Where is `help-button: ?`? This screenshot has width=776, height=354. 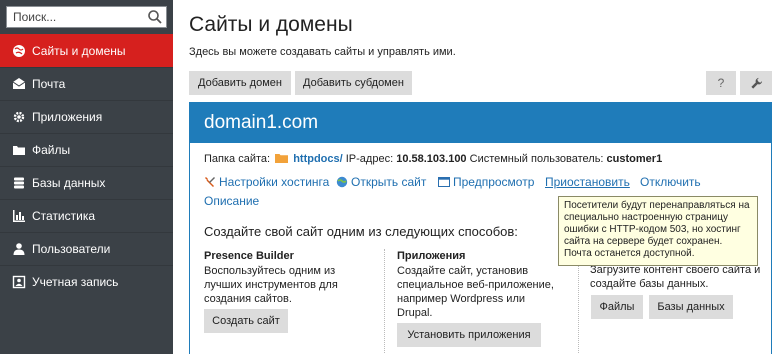
help-button: ? is located at coordinates (721, 83).